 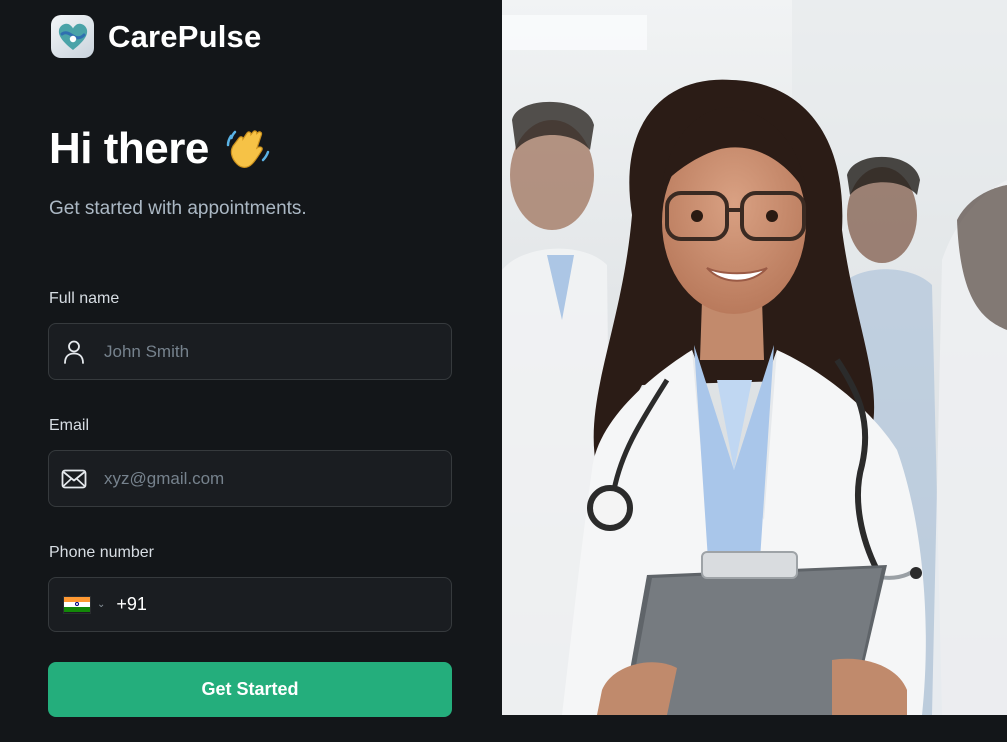 What do you see at coordinates (178, 208) in the screenshot?
I see `page-subtitle: Get started with appointments.` at bounding box center [178, 208].